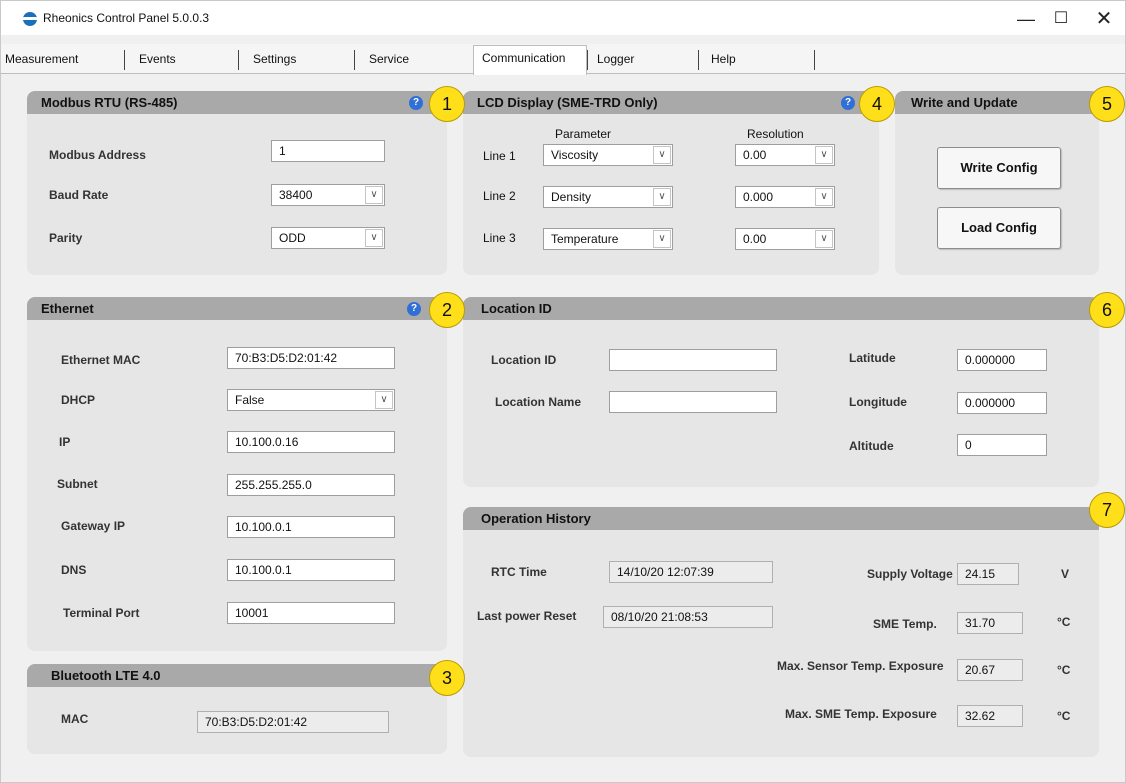 This screenshot has width=1126, height=783. Describe the element at coordinates (302, 61) in the screenshot. I see `tab-settings: Settings` at that location.